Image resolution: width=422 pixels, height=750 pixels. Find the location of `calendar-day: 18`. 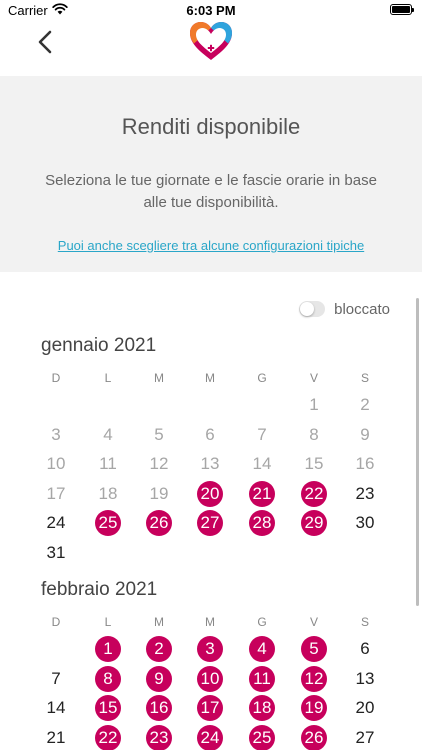

calendar-day: 18 is located at coordinates (108, 494).